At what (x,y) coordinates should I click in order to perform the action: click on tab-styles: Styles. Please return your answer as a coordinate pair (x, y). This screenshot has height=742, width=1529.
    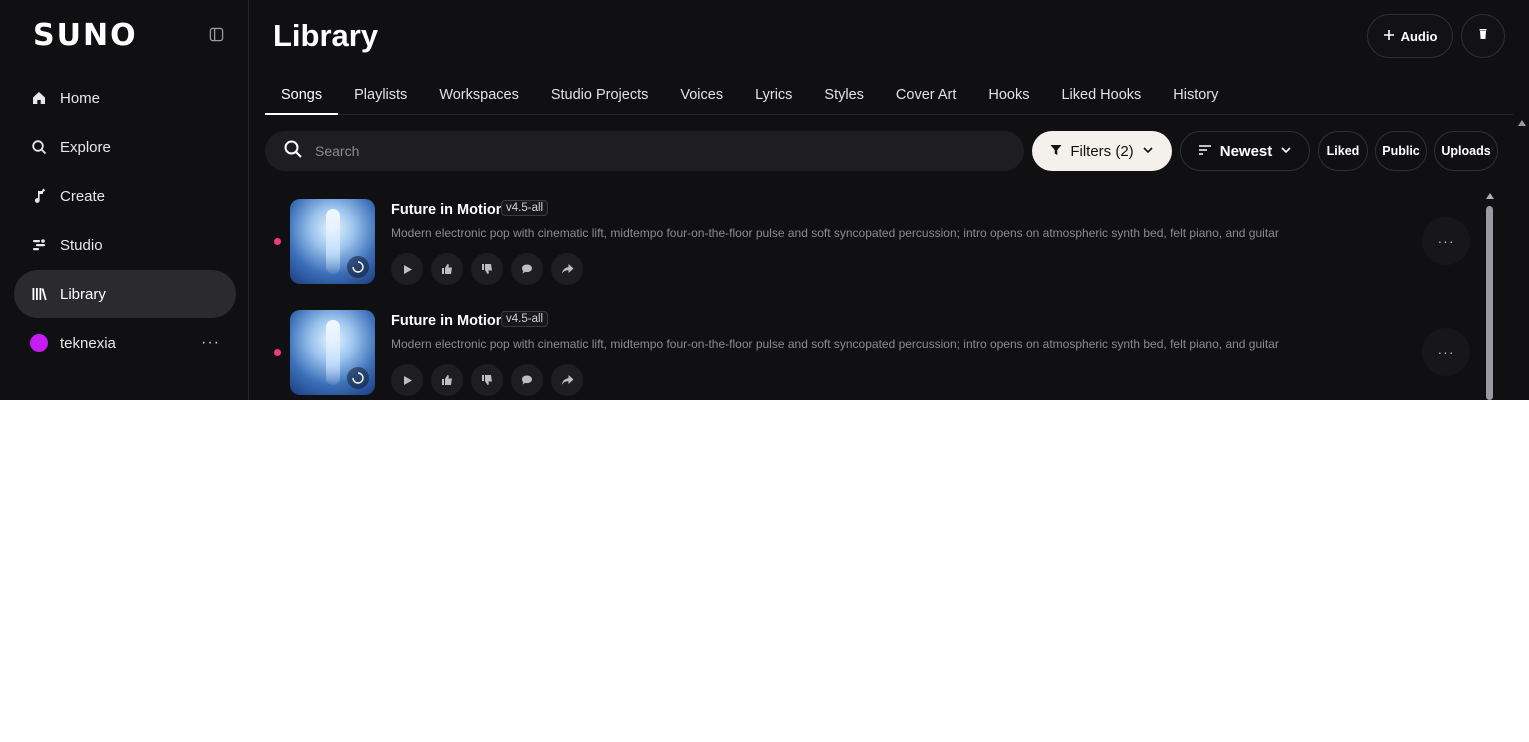
    Looking at the image, I should click on (844, 95).